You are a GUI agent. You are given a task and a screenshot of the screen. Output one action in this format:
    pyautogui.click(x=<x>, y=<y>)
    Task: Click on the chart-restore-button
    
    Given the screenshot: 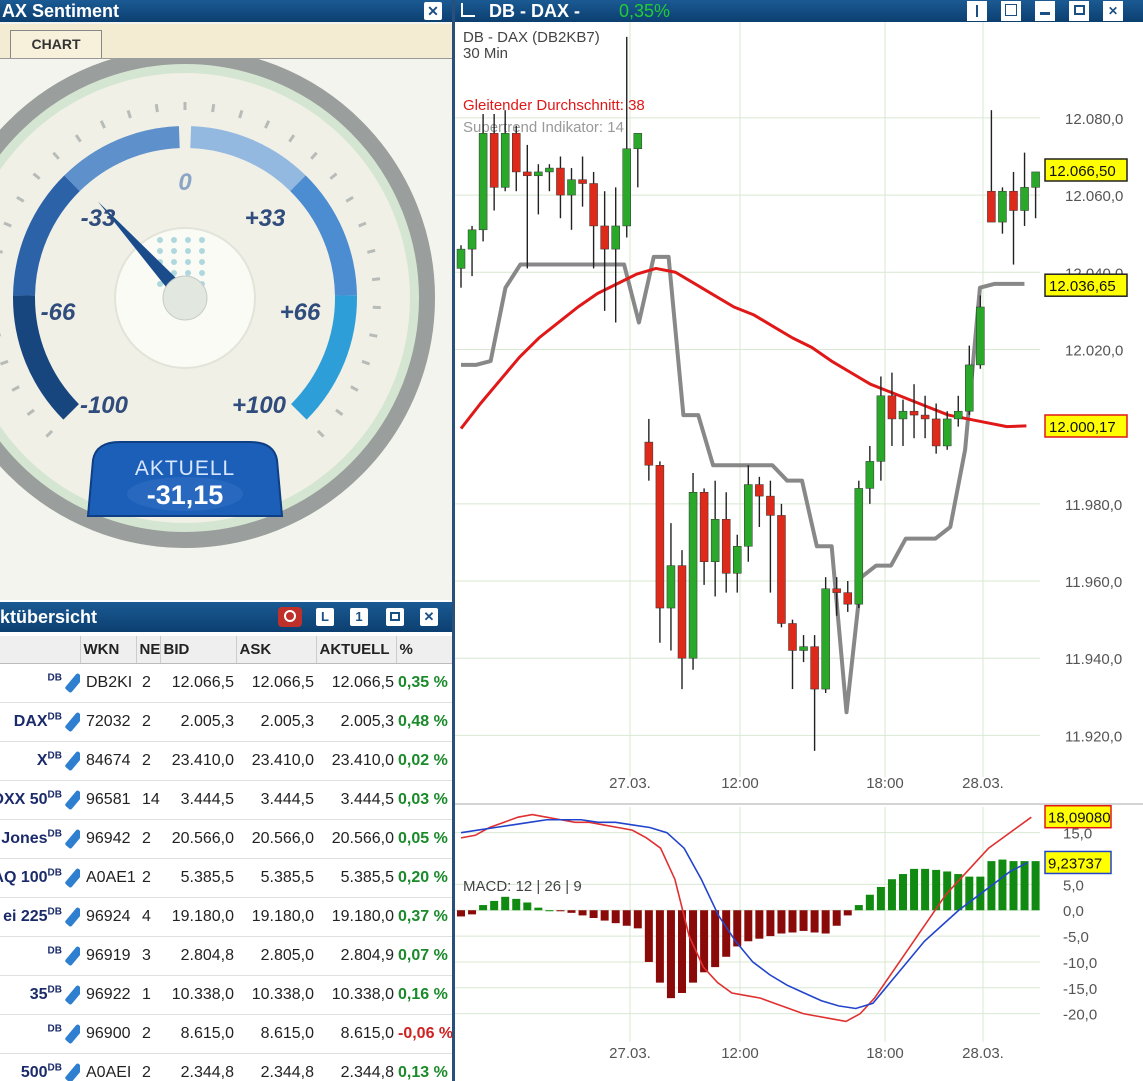 What is the action you would take?
    pyautogui.click(x=1079, y=11)
    